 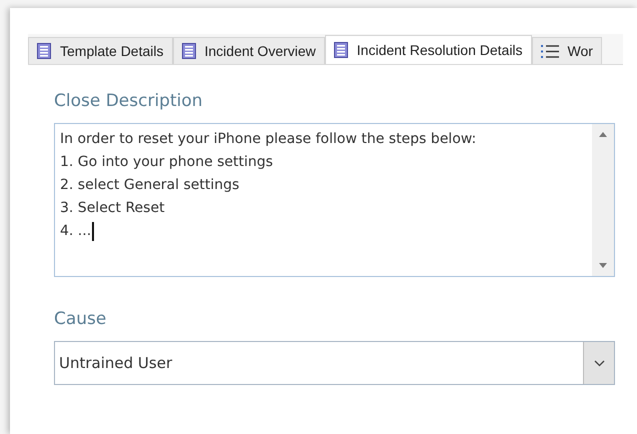 What do you see at coordinates (580, 51) in the screenshot?
I see `tab-label: Wor` at bounding box center [580, 51].